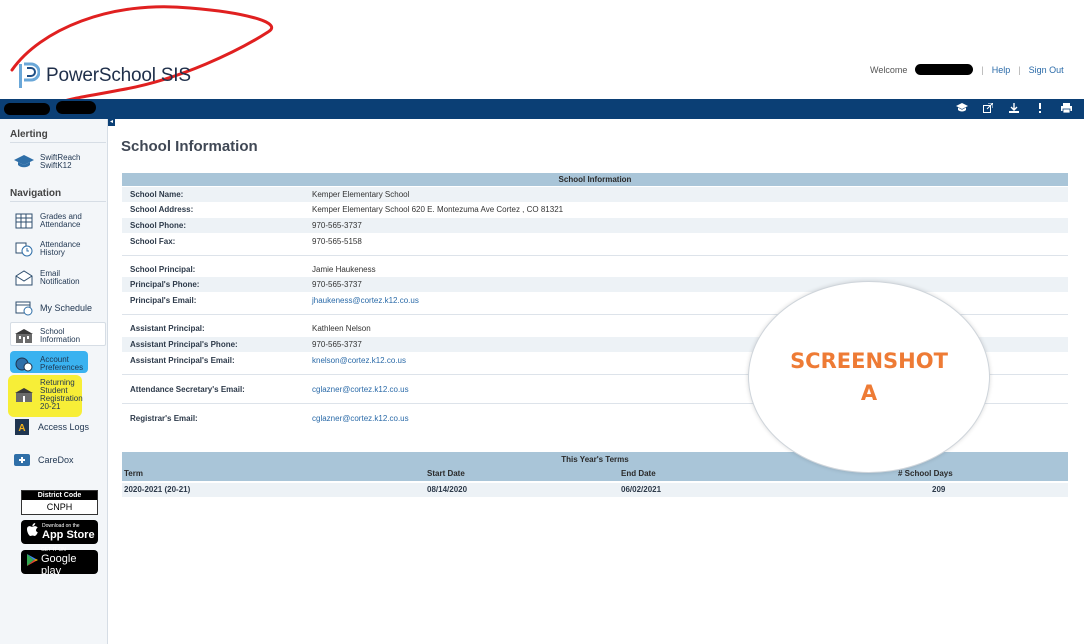 This screenshot has height=644, width=1084. I want to click on attendance-history-icon, so click(24, 249).